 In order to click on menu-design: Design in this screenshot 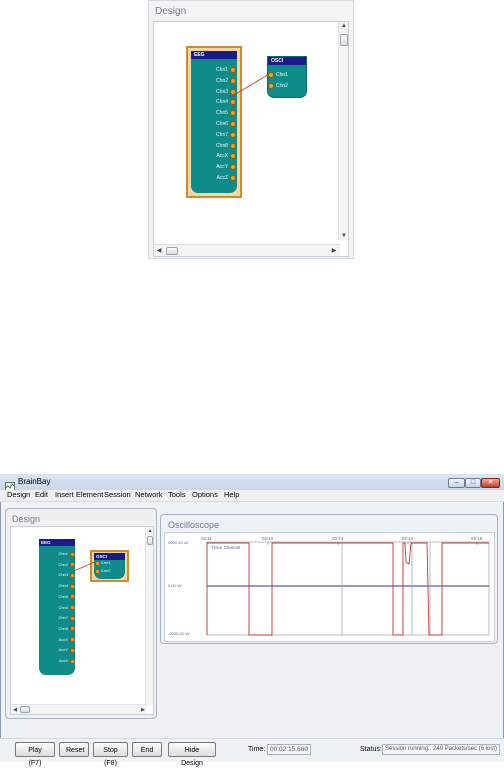, I will do `click(18, 495)`.